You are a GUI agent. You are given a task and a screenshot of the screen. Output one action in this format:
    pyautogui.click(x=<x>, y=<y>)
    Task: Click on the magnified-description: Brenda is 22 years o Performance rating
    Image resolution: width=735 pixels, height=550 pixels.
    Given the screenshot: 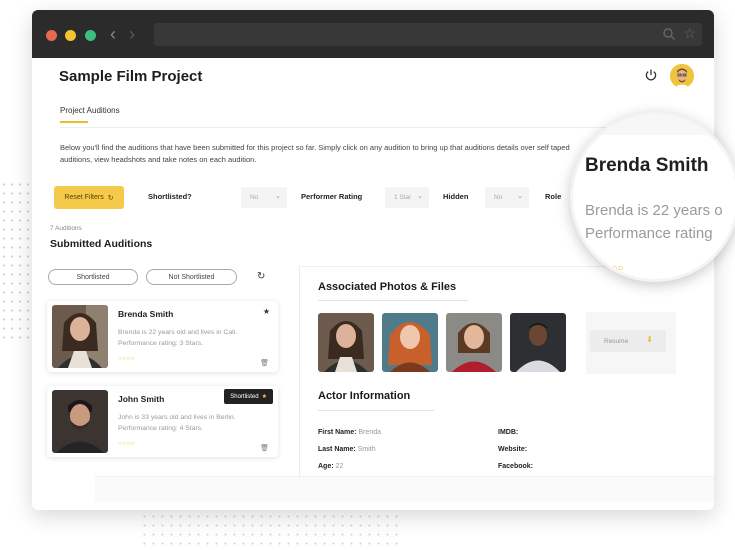 What is the action you would take?
    pyautogui.click(x=654, y=222)
    